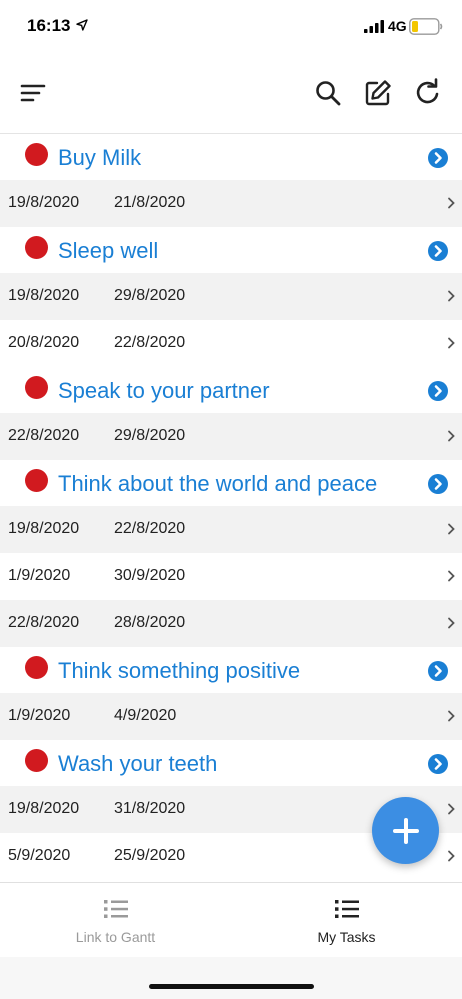  I want to click on date-row: 1/9/2020 4/9/2020, so click(231, 716).